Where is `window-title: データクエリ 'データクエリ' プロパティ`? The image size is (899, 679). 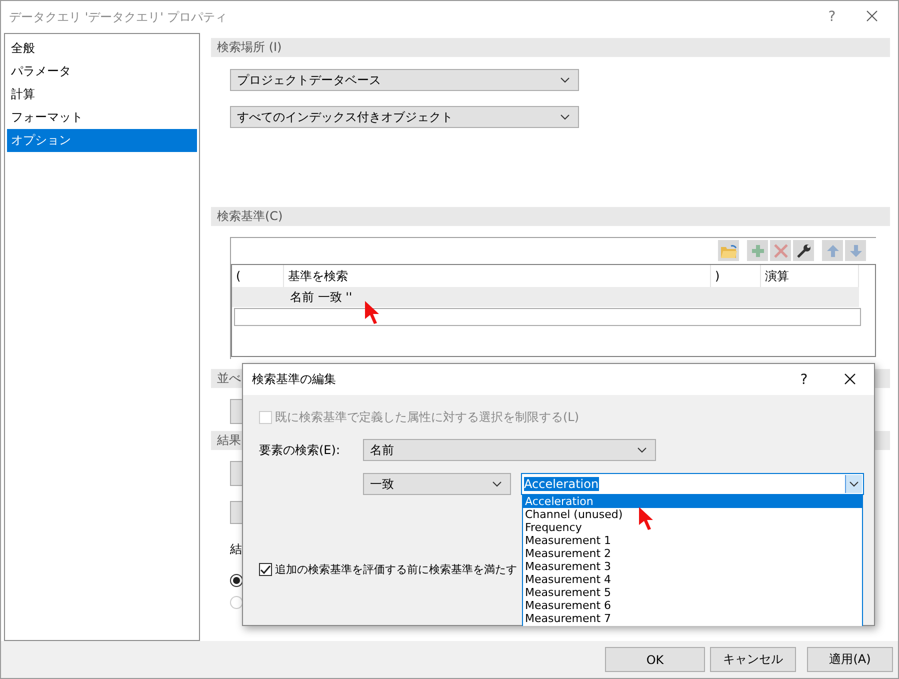
window-title: データクエリ 'データクエリ' プロパティ is located at coordinates (118, 17).